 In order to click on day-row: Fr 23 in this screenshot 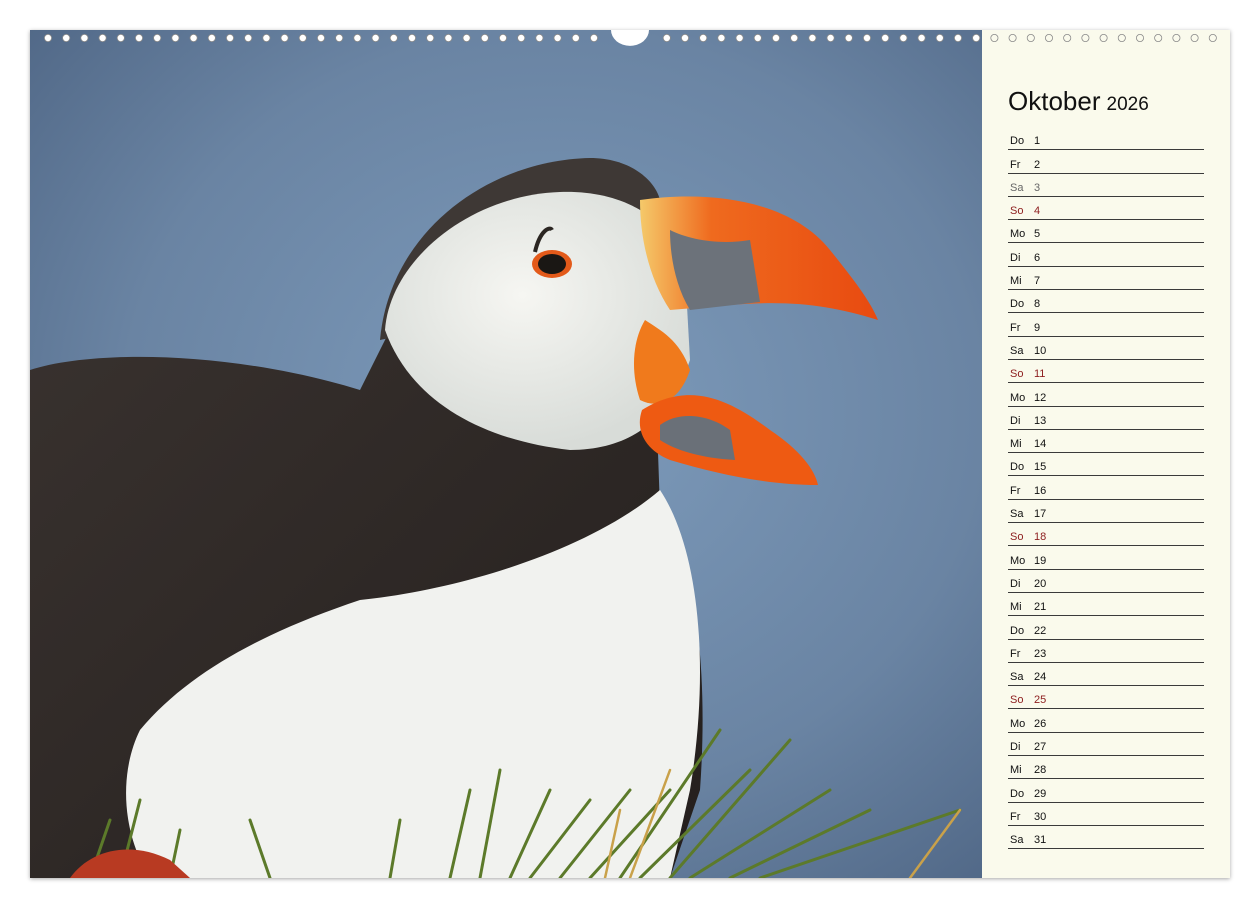, I will do `click(1106, 651)`.